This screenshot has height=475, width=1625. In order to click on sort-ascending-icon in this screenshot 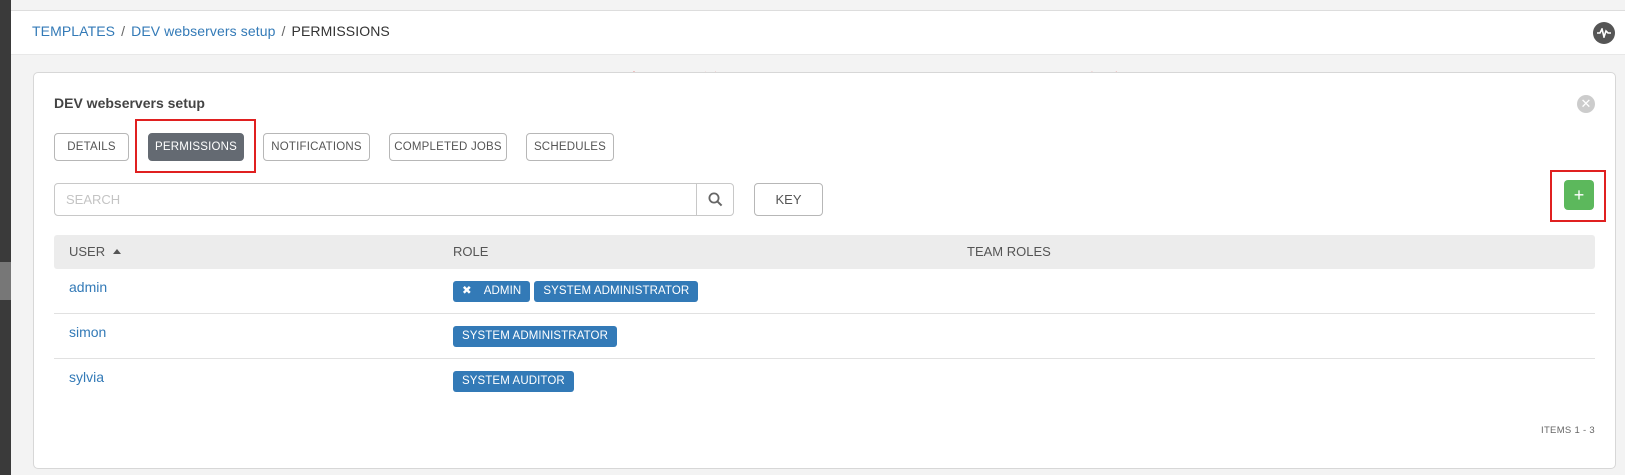, I will do `click(117, 251)`.